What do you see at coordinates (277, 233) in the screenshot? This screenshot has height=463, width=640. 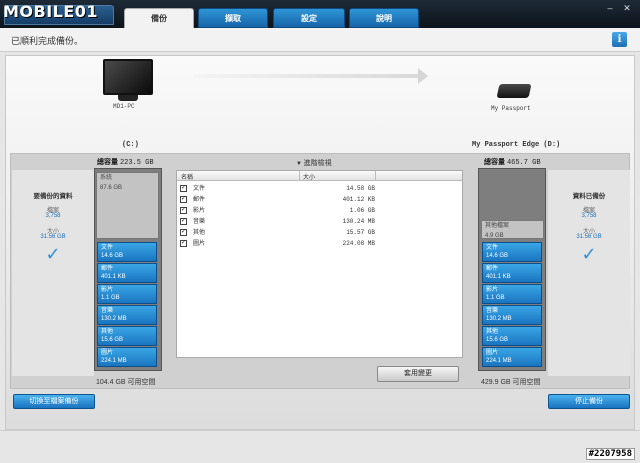 I see `table-row: ✓ 其他 15.57 GB` at bounding box center [277, 233].